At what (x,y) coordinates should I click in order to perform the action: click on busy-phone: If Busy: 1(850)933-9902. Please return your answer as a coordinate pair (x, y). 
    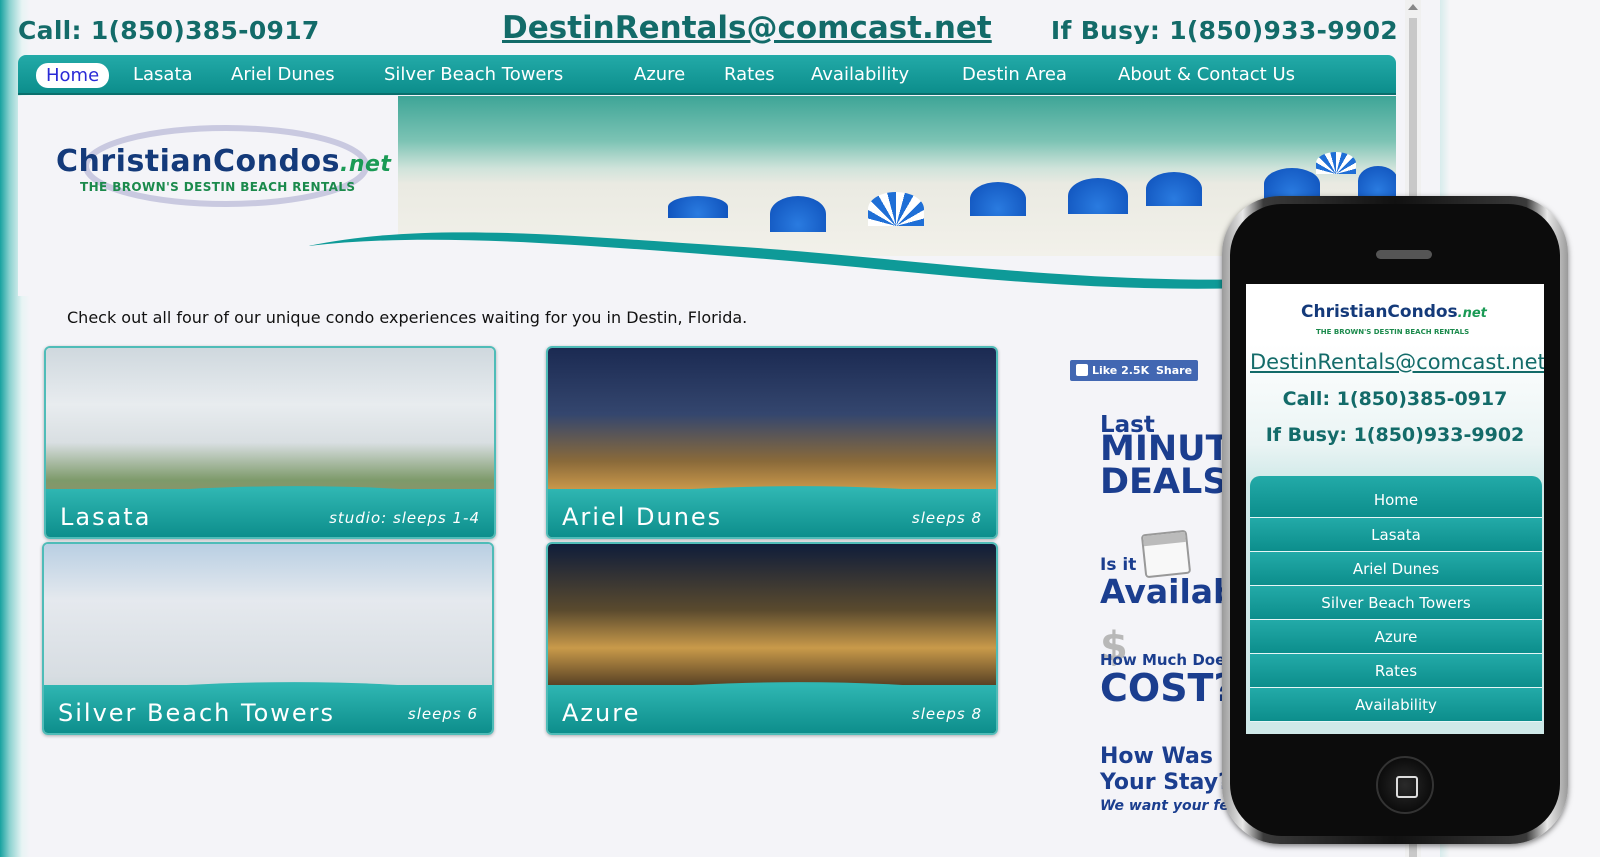
    Looking at the image, I should click on (1224, 30).